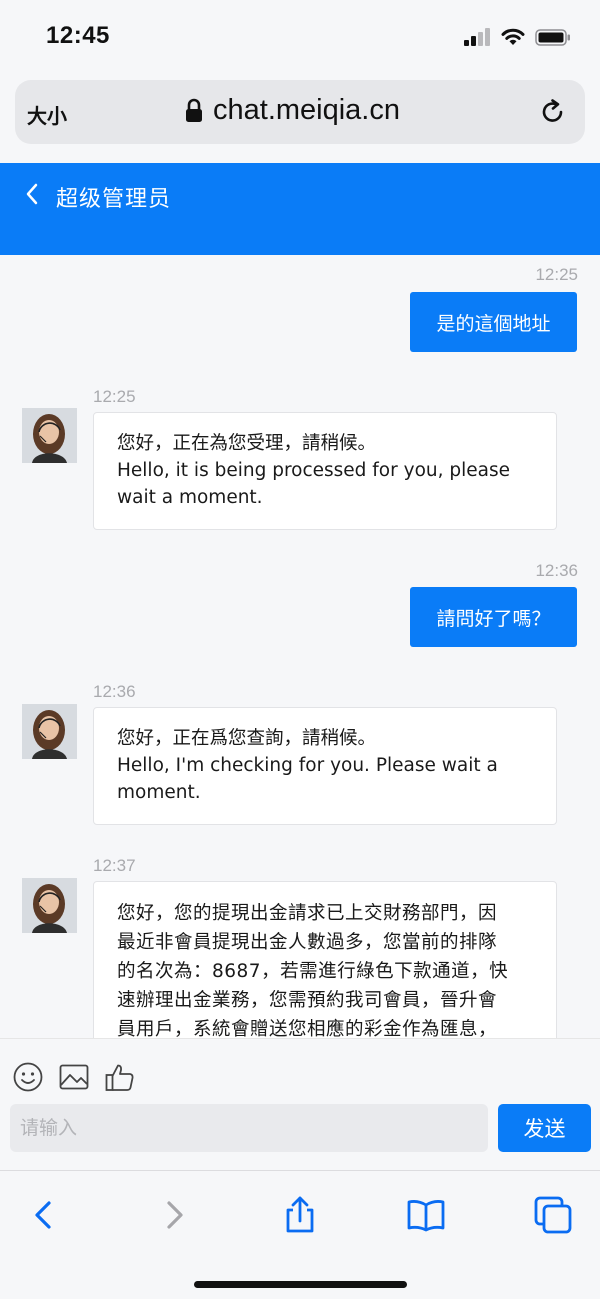 This screenshot has width=600, height=1299. What do you see at coordinates (74, 1077) in the screenshot?
I see `image-icon` at bounding box center [74, 1077].